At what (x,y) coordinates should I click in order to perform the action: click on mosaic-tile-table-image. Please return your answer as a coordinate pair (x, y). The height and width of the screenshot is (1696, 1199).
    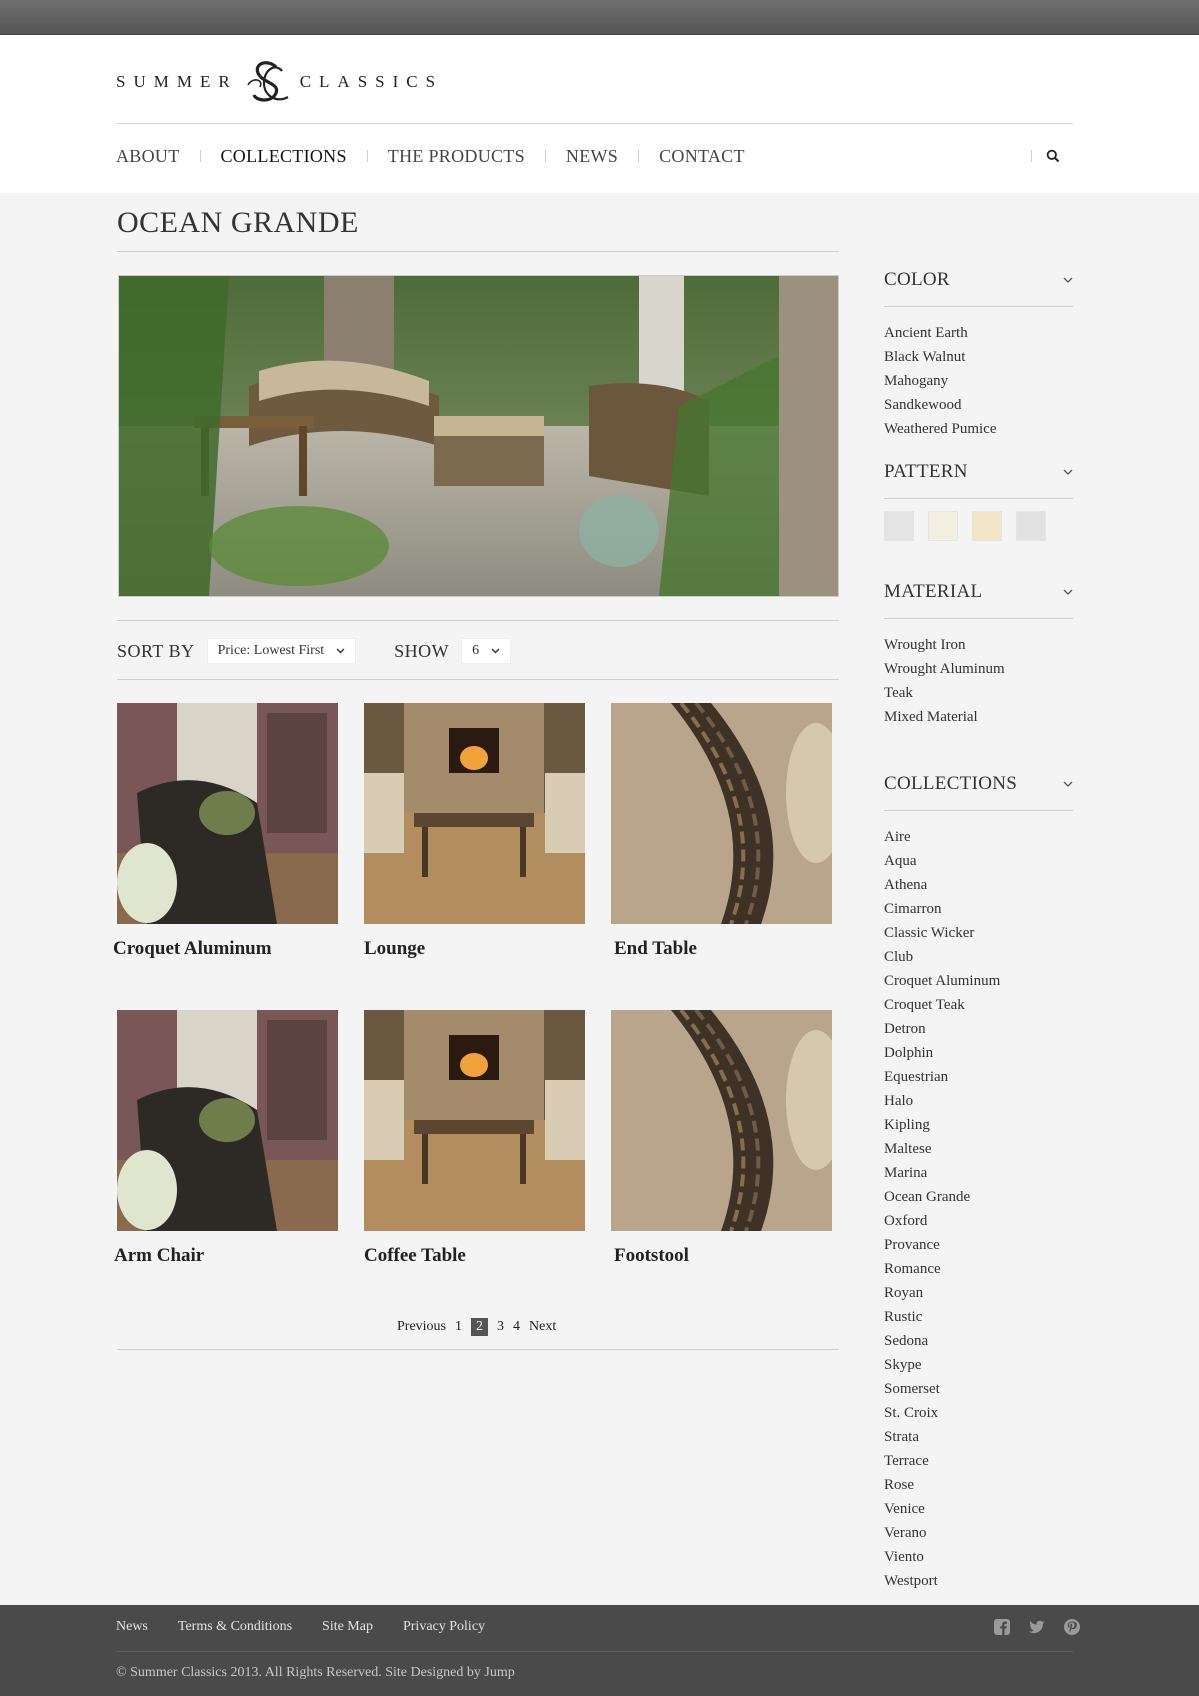
    Looking at the image, I should click on (721, 813).